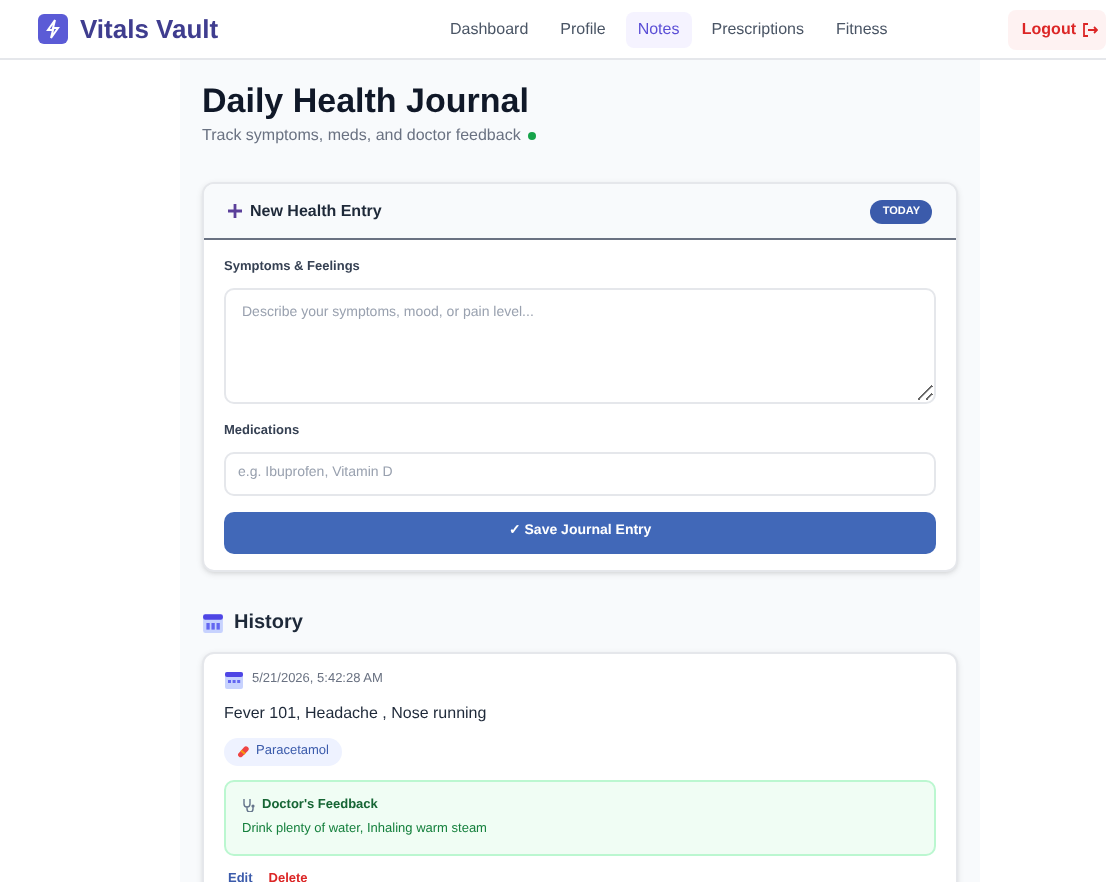 This screenshot has width=1106, height=882. What do you see at coordinates (366, 101) in the screenshot?
I see `page-title: Daily Health Journal` at bounding box center [366, 101].